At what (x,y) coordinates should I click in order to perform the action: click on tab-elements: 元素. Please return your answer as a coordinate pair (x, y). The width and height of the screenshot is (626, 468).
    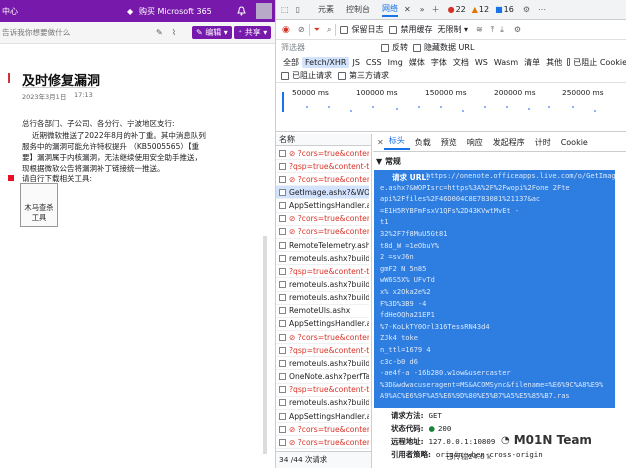
    Looking at the image, I should click on (326, 9).